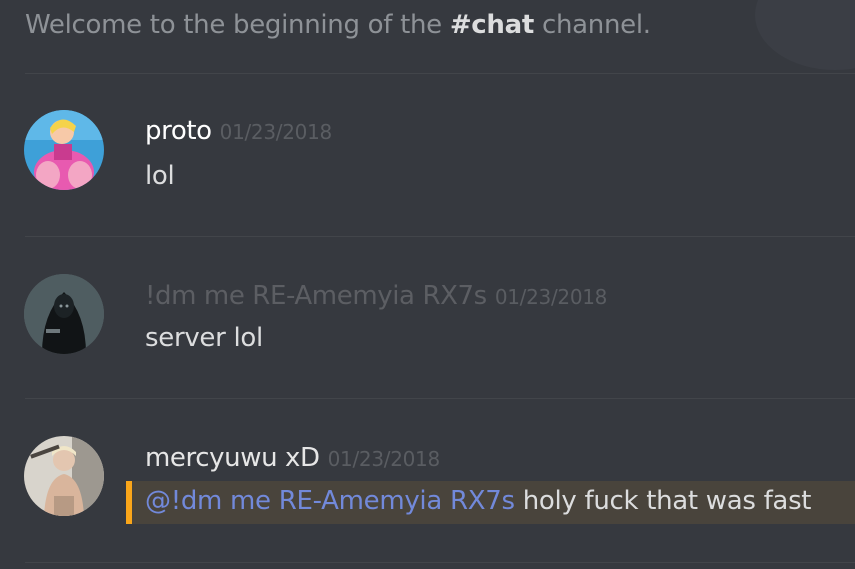 The width and height of the screenshot is (855, 569). I want to click on message-header: mercyuwu xD 01/23/2018, so click(292, 458).